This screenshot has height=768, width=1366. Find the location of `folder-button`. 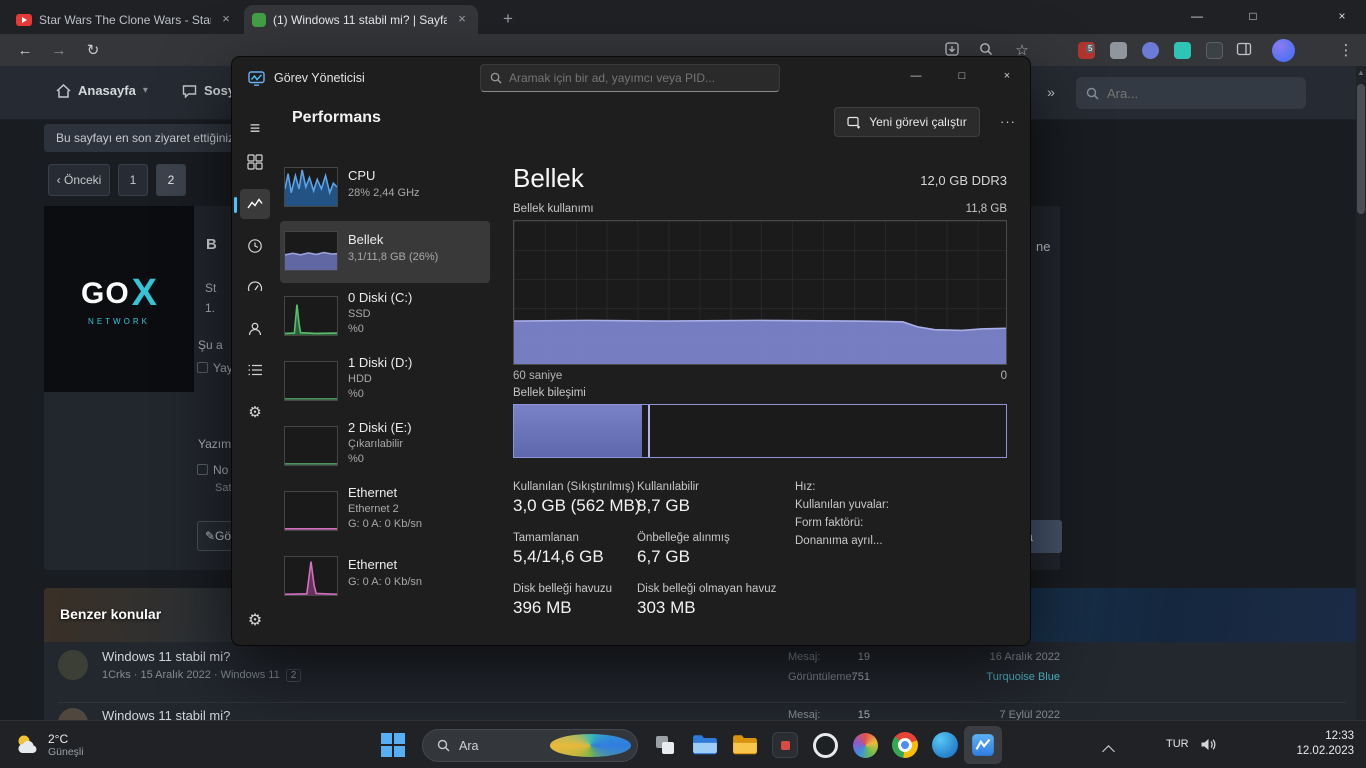

folder-button is located at coordinates (745, 745).